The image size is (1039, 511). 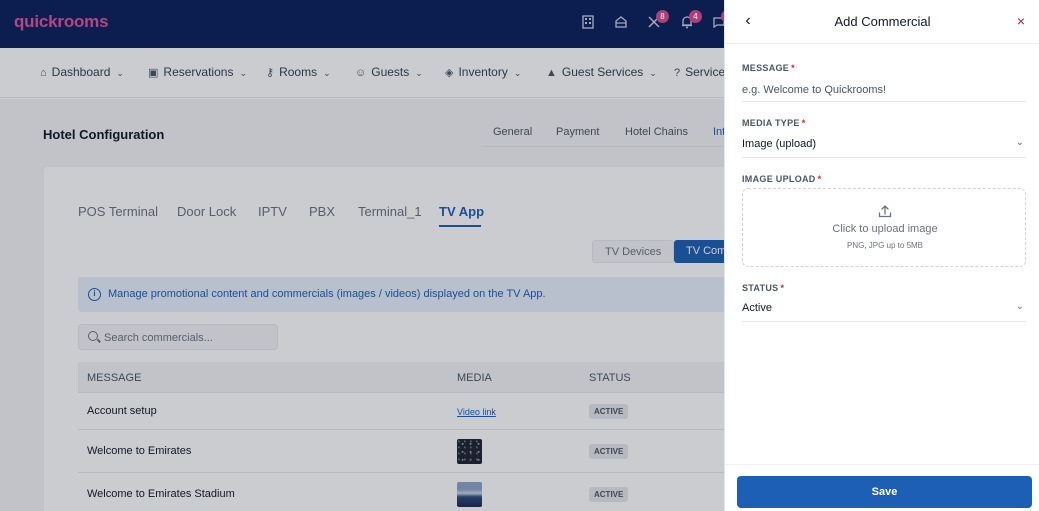 I want to click on status-label: STATUS *, so click(x=763, y=288).